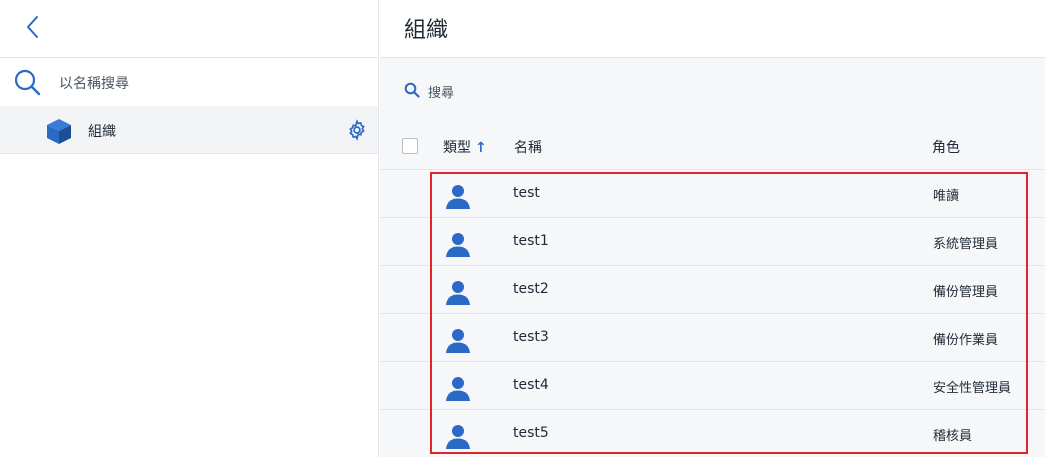  What do you see at coordinates (531, 385) in the screenshot?
I see `row-name: test4` at bounding box center [531, 385].